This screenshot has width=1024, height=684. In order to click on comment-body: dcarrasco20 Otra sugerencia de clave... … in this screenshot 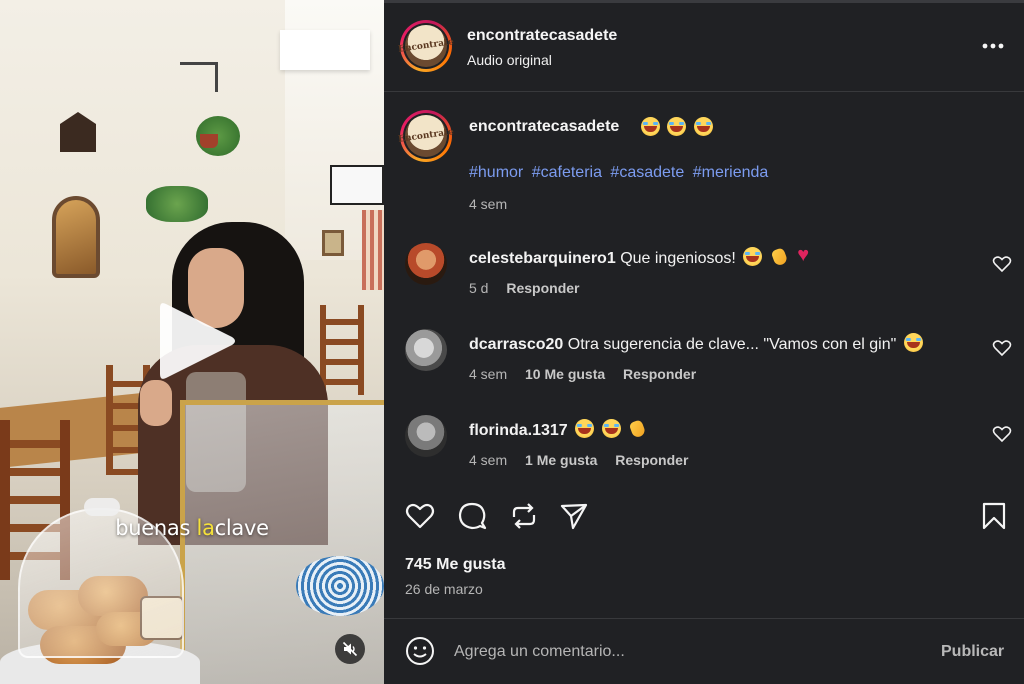, I will do `click(696, 343)`.